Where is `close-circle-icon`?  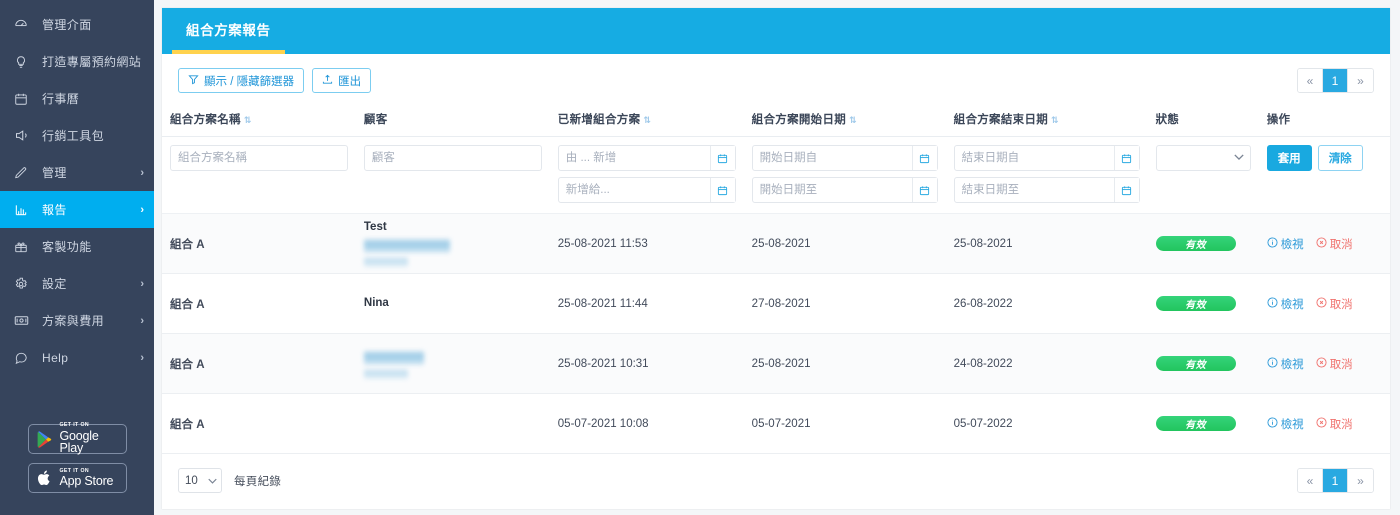 close-circle-icon is located at coordinates (1321, 303).